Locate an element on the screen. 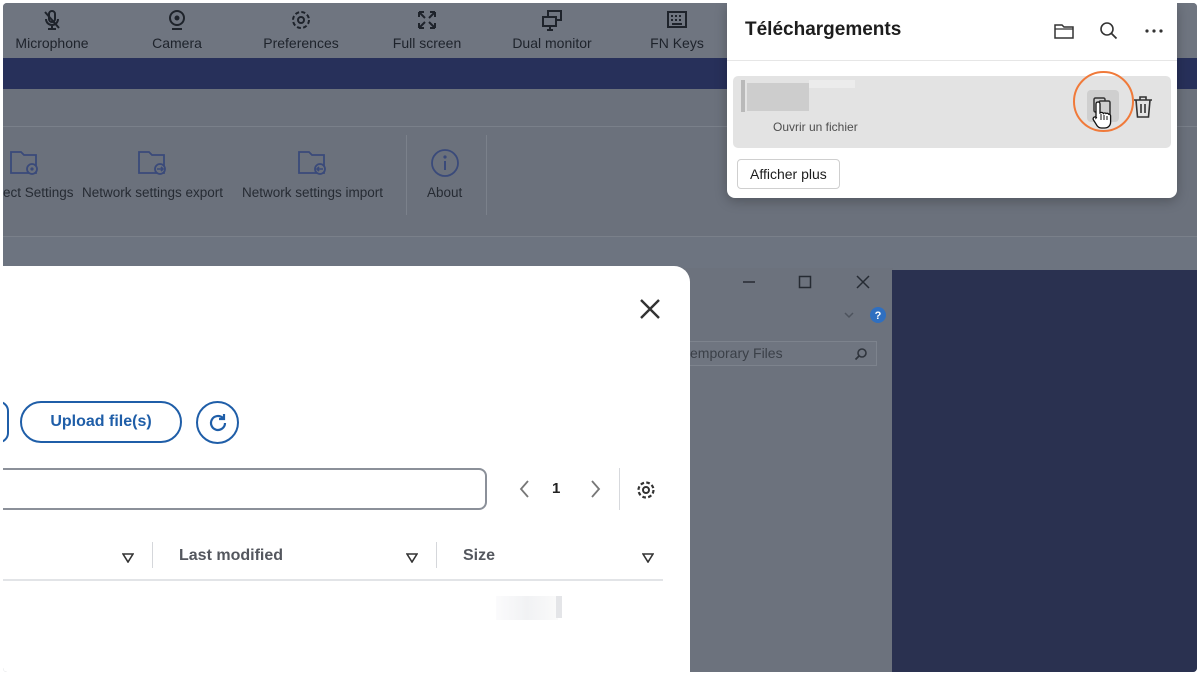 This screenshot has height=675, width=1200. explorer-search-box: emporary Files is located at coordinates (780, 353).